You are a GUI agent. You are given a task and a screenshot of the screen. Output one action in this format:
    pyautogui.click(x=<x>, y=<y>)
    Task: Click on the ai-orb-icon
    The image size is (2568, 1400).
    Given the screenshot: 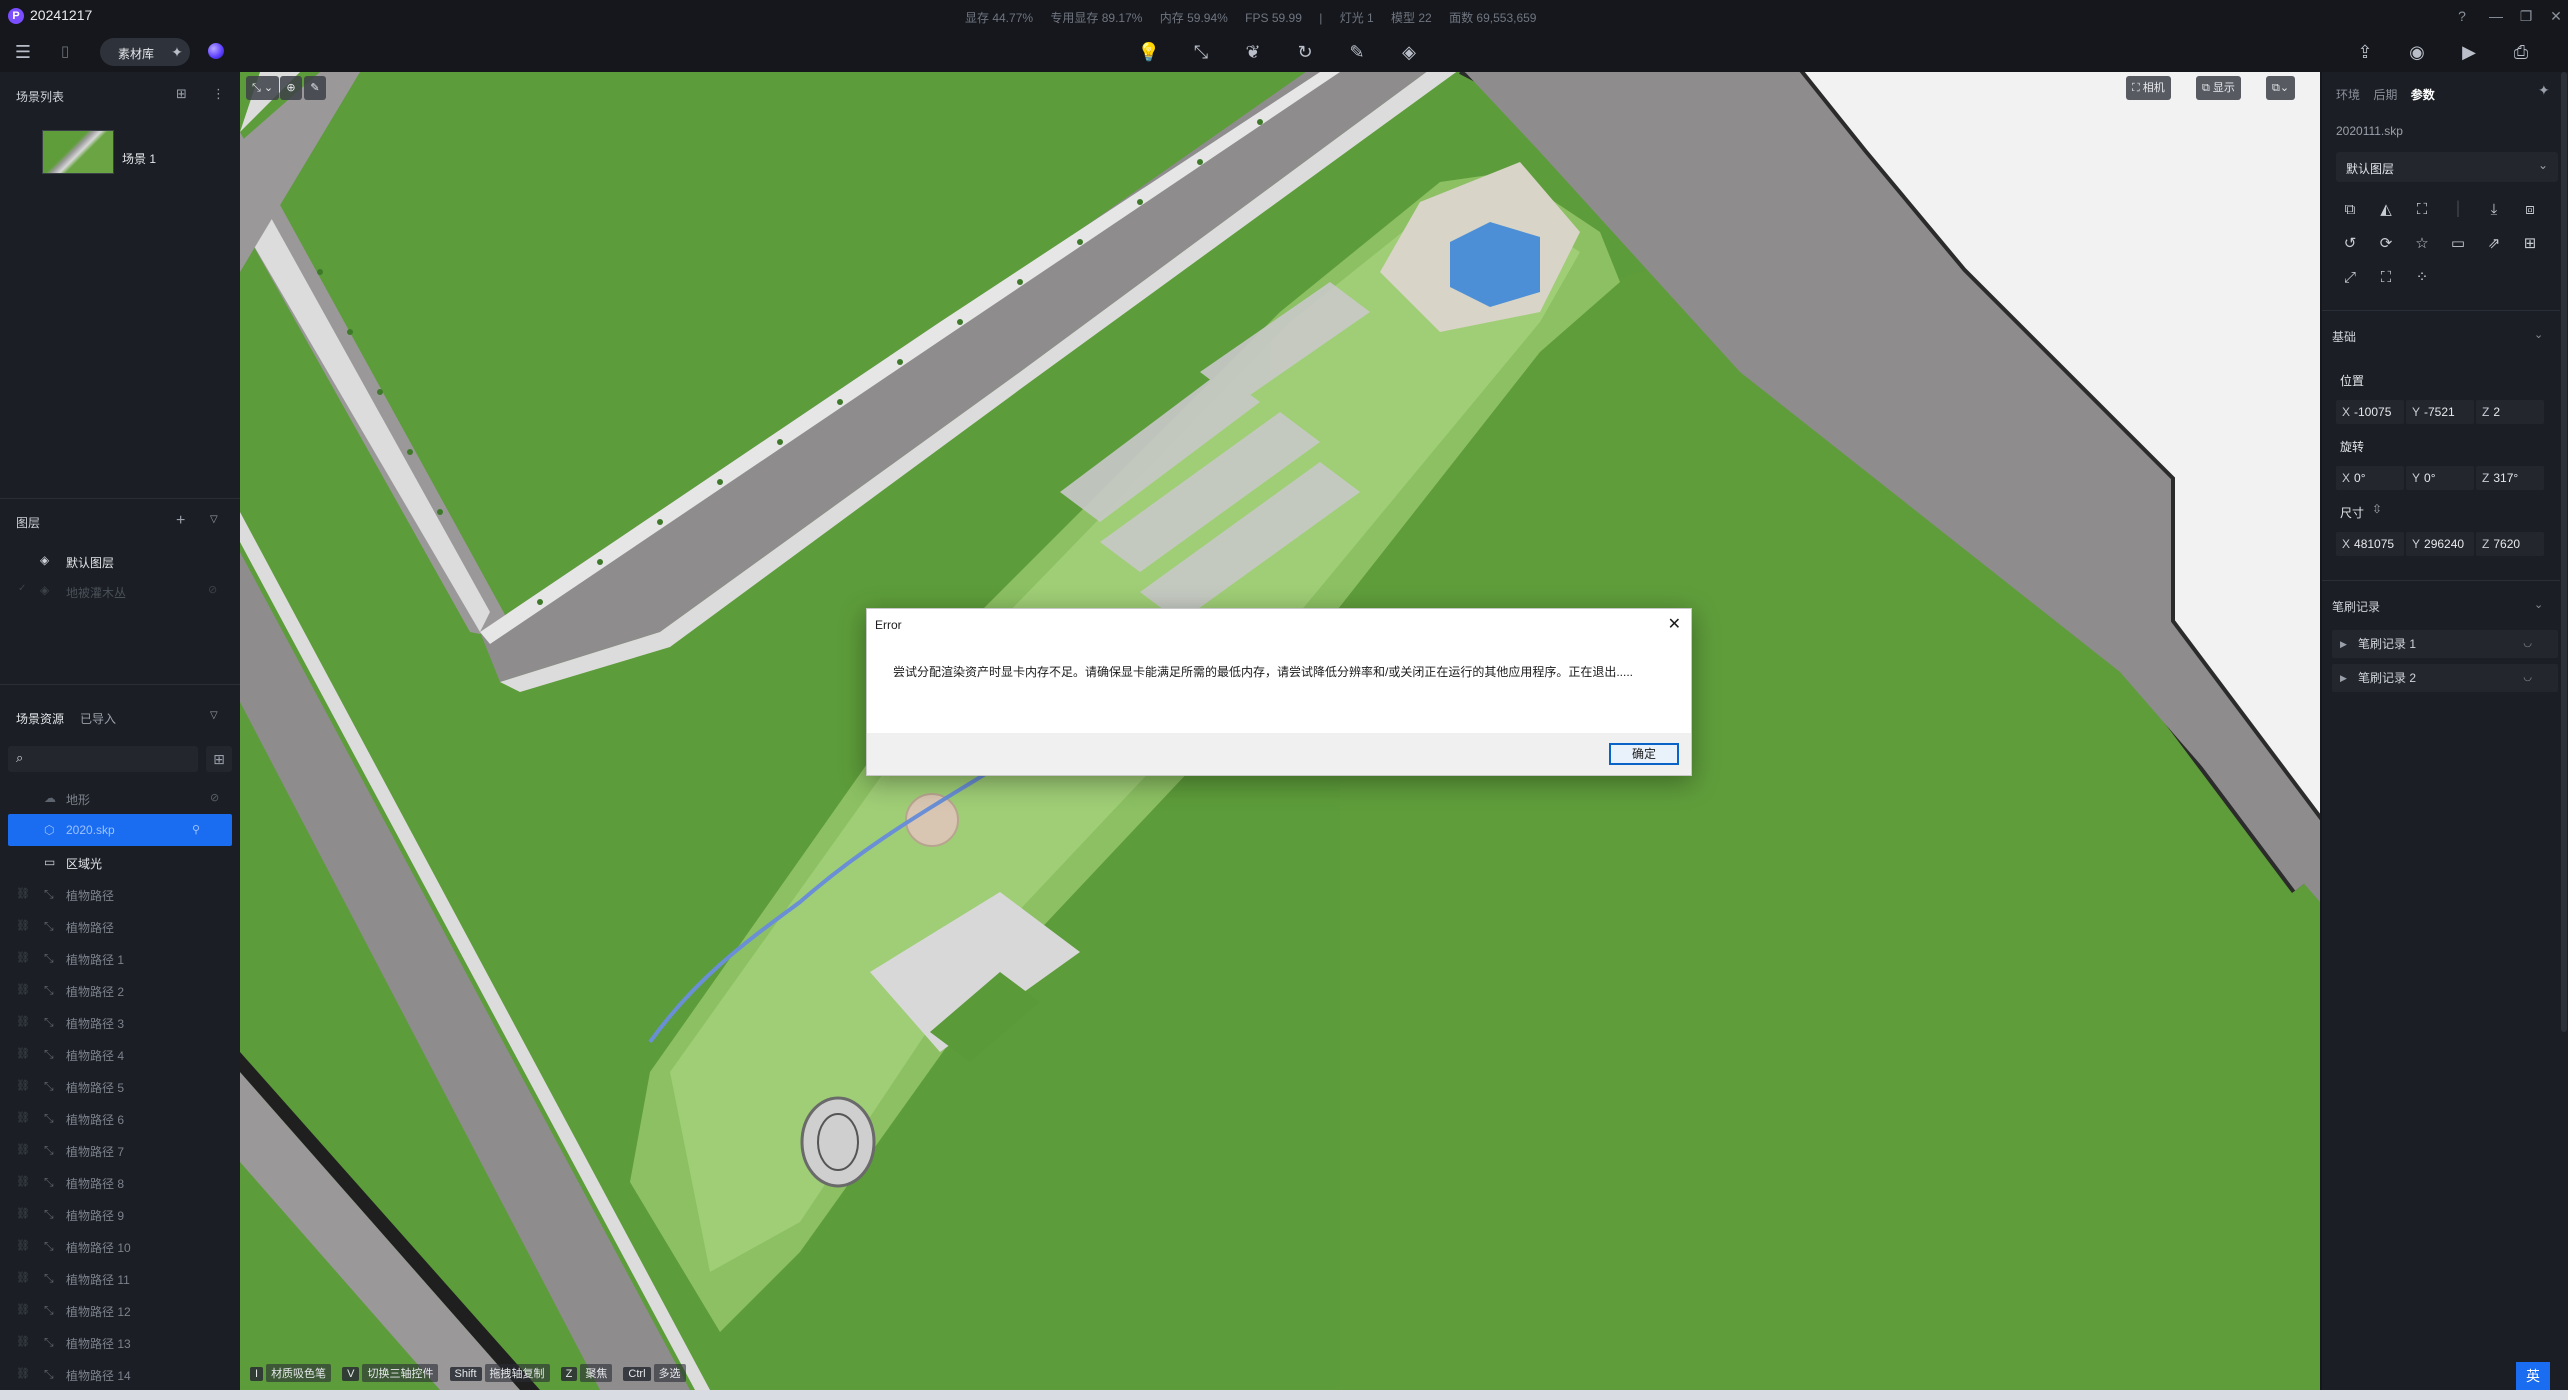 What is the action you would take?
    pyautogui.click(x=216, y=51)
    